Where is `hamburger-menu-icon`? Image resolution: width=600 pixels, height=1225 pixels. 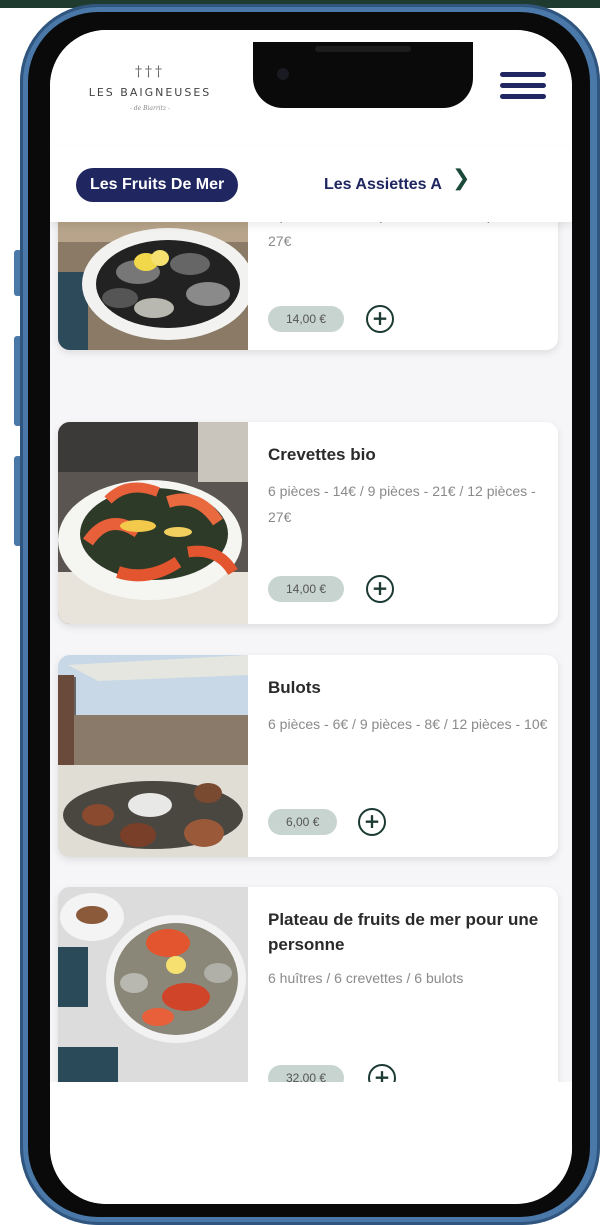 hamburger-menu-icon is located at coordinates (523, 88).